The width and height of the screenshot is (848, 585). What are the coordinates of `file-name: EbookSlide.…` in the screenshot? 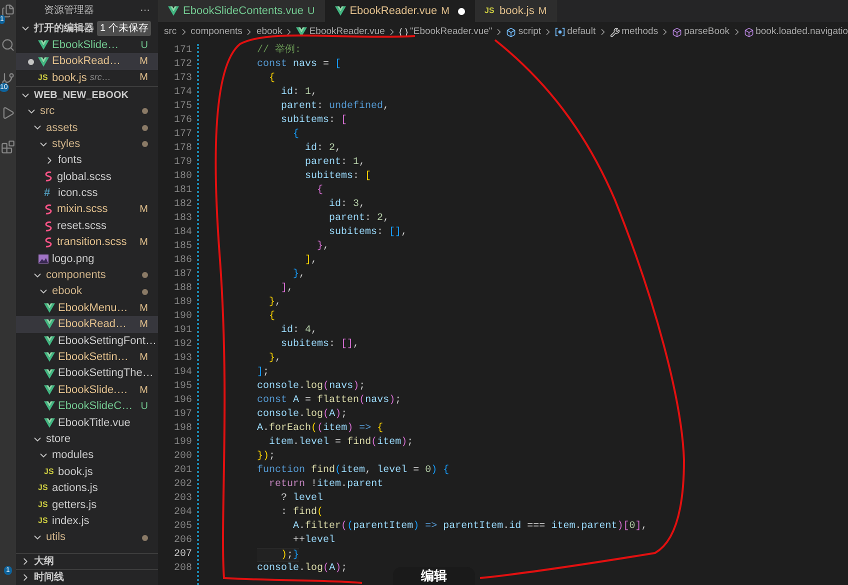 It's located at (93, 390).